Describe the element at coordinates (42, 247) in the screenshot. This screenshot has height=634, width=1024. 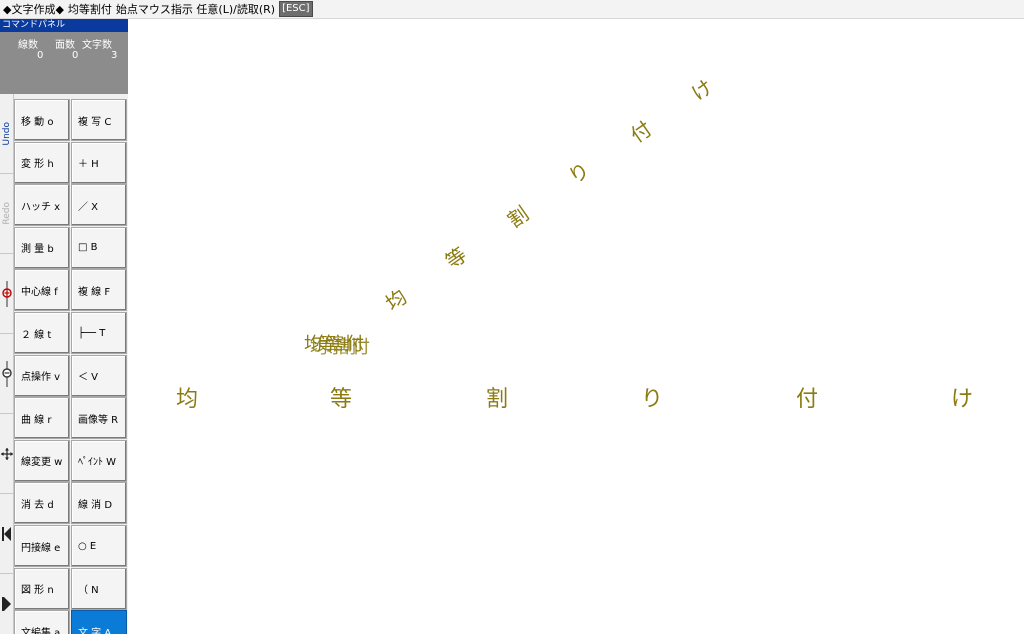
I see `measure-button: 測 量 b` at that location.